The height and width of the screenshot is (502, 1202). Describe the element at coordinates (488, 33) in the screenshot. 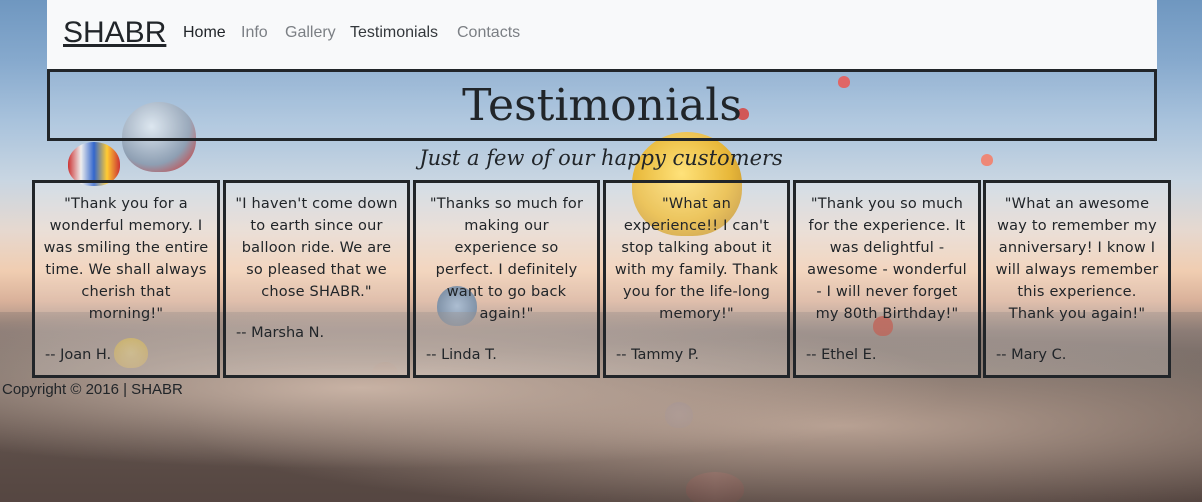

I see `nav-link-contacts: Contacts` at that location.